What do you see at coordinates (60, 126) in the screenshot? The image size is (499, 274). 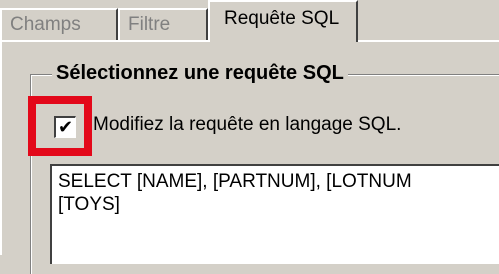 I see `checkbox-highlight-box` at bounding box center [60, 126].